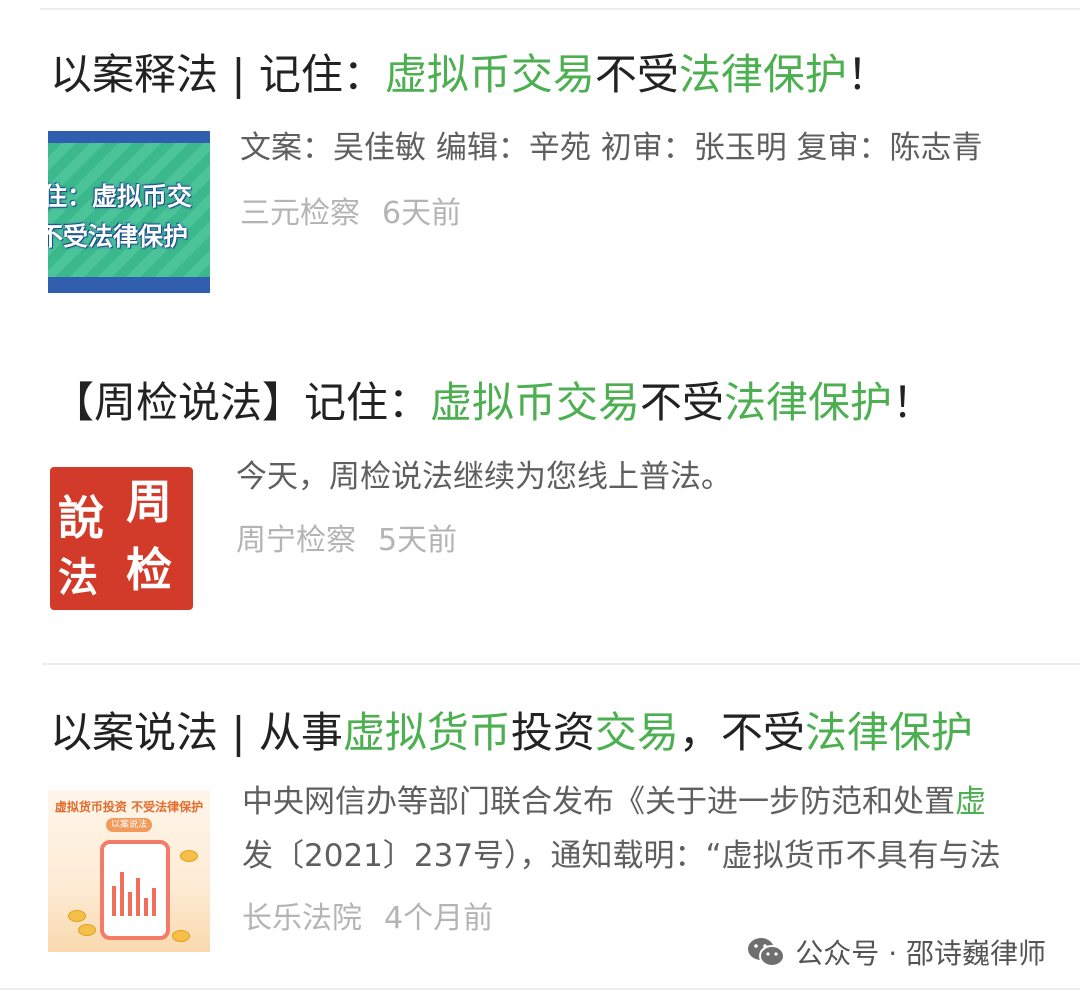 This screenshot has width=1080, height=998. What do you see at coordinates (78, 577) in the screenshot?
I see `seal-char: 法` at bounding box center [78, 577].